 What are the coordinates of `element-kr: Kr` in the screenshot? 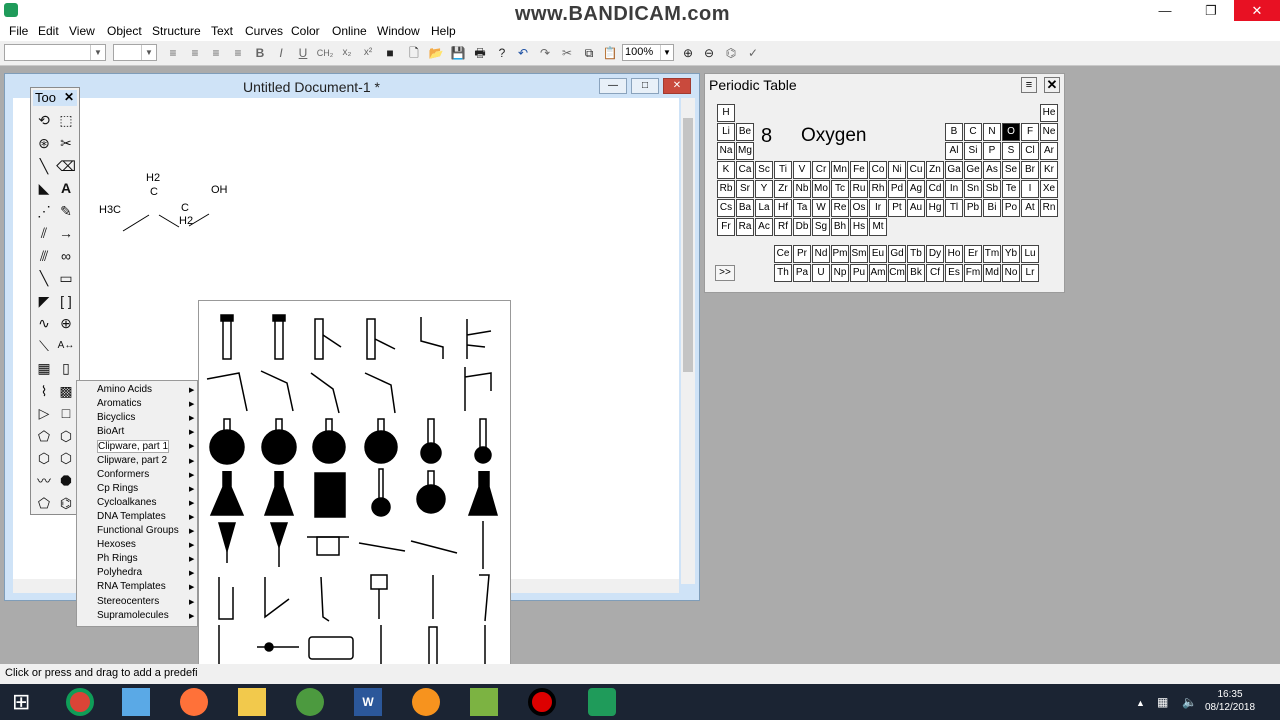 It's located at (1049, 170).